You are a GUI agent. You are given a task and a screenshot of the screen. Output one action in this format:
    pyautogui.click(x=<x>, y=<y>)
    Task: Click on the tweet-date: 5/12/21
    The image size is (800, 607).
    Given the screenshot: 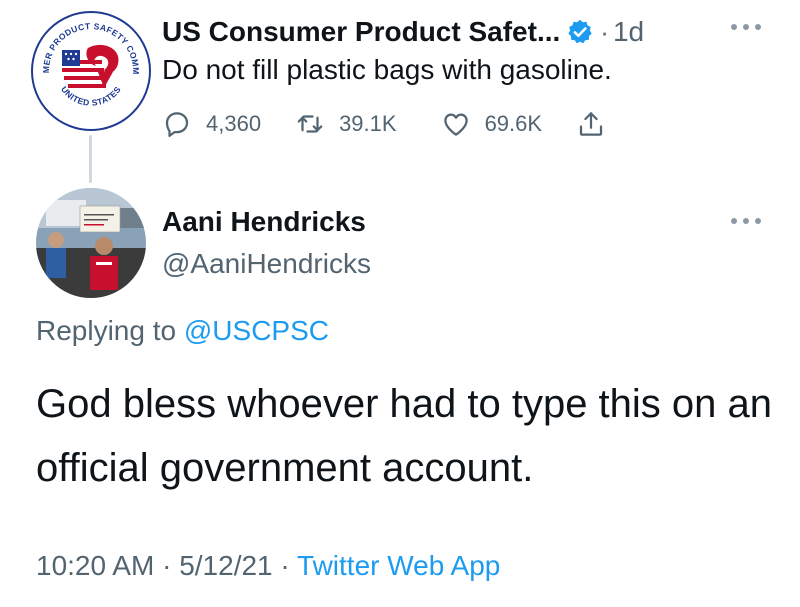 What is the action you would take?
    pyautogui.click(x=225, y=565)
    